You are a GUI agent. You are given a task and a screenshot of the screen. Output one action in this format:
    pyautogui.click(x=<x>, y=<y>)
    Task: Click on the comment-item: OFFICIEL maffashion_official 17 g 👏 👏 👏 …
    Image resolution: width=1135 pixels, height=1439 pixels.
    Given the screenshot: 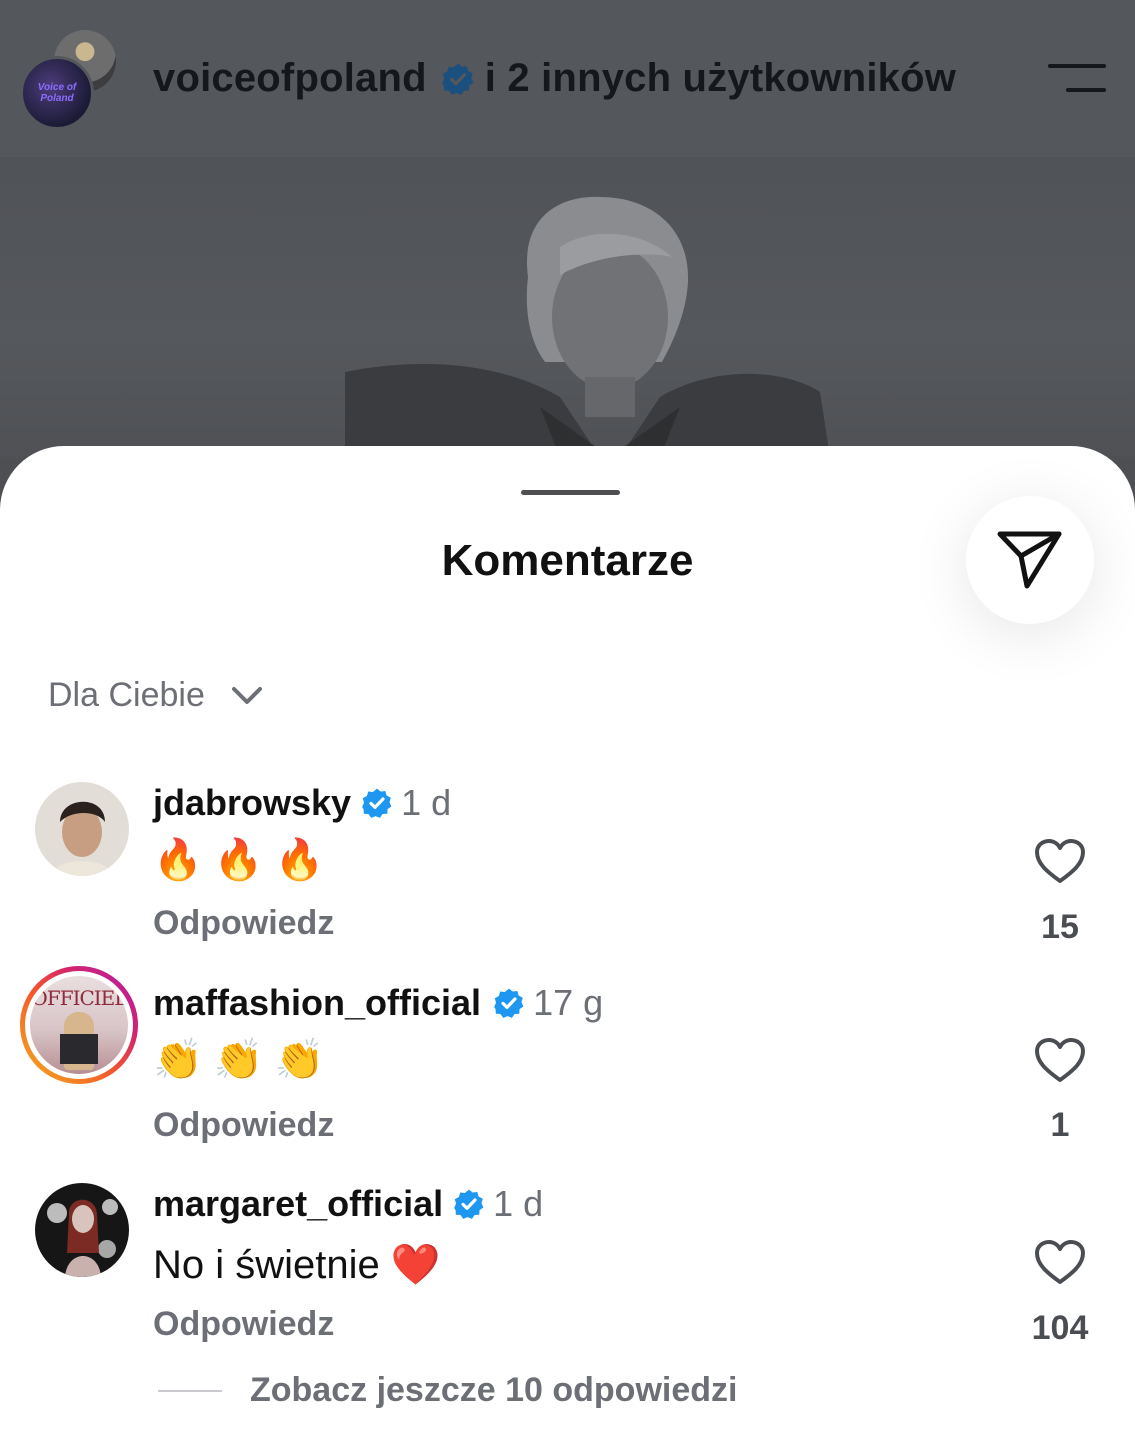 What is the action you would take?
    pyautogui.click(x=567, y=1068)
    